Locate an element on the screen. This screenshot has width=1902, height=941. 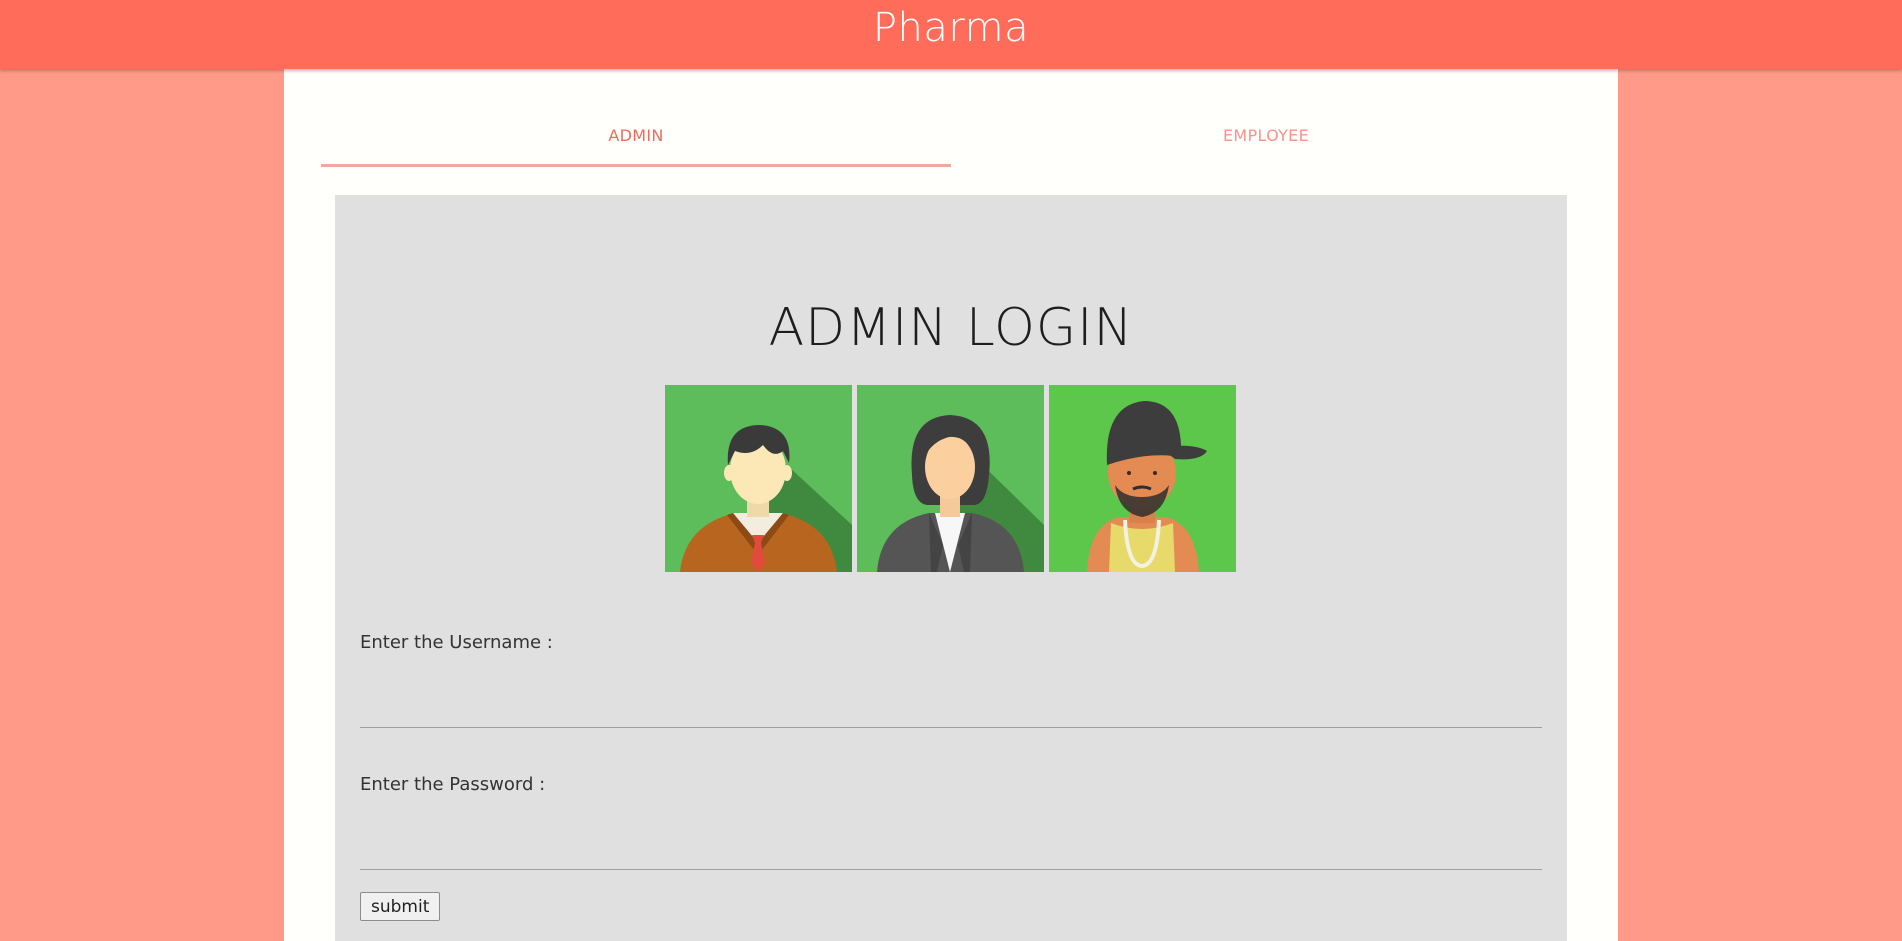
tab-admin-label: ADMIN is located at coordinates (636, 135).